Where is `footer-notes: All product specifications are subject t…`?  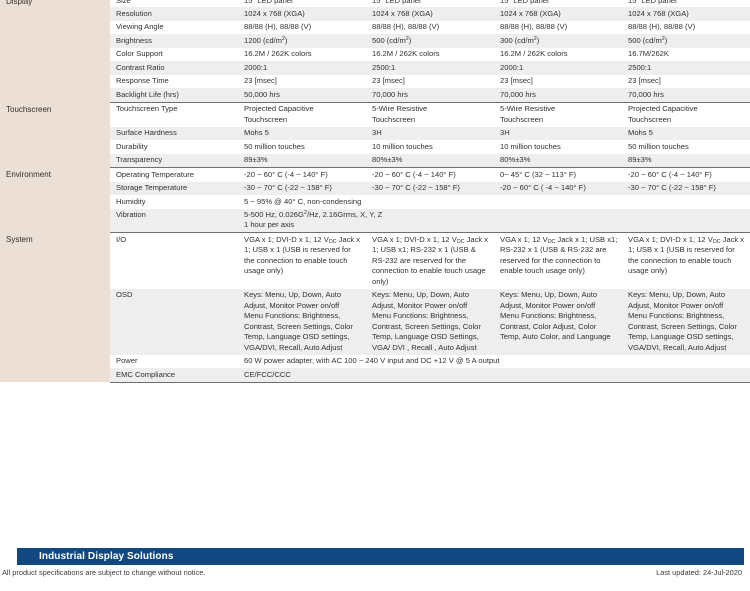
footer-notes: All product specifications are subject t… is located at coordinates (375, 571).